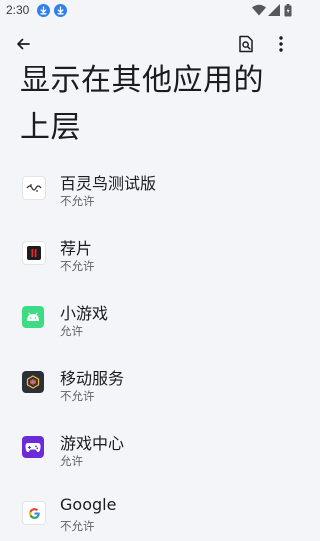  Describe the element at coordinates (92, 443) in the screenshot. I see `app-name: 游戏中心` at that location.